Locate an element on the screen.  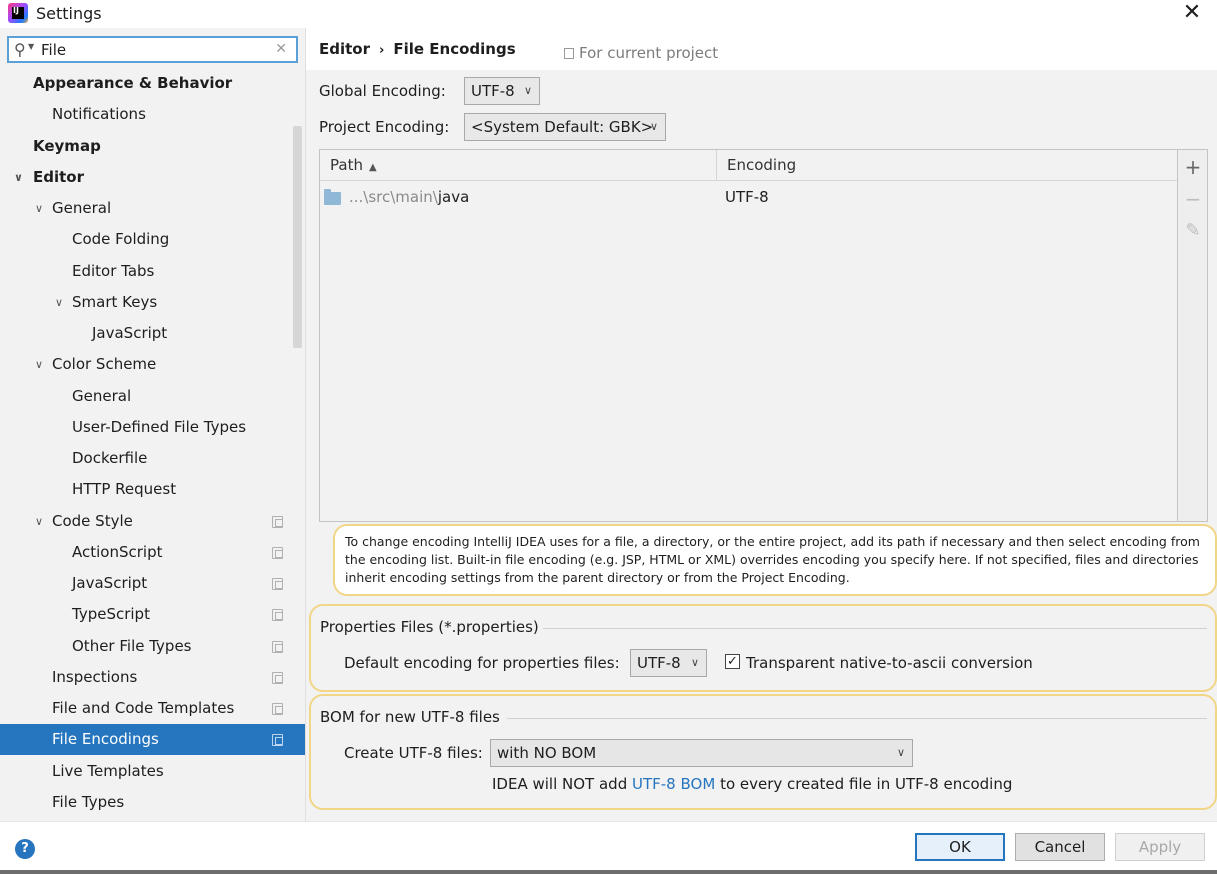
table-row: ...\src\main\java UTF-8 is located at coordinates (748, 197).